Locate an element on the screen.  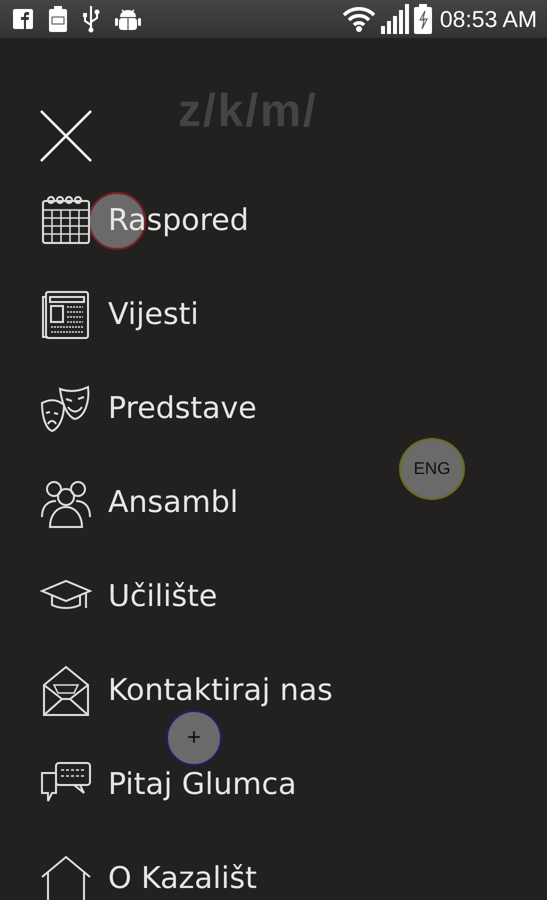
menu-item: Raspored is located at coordinates (178, 221).